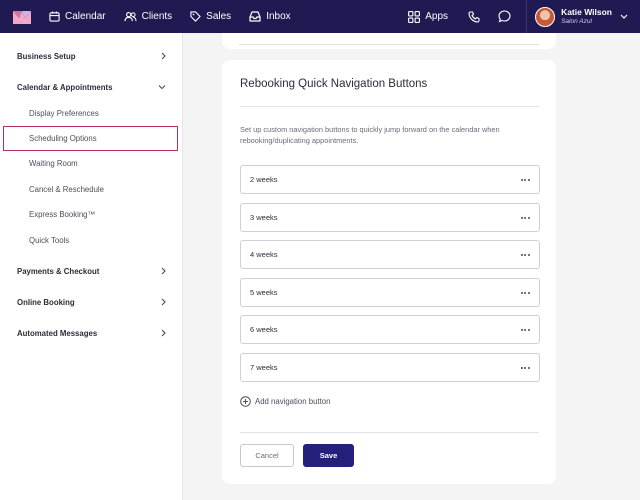 Image resolution: width=640 pixels, height=500 pixels. I want to click on sidebar-item-label: Payments & Checkout, so click(58, 271).